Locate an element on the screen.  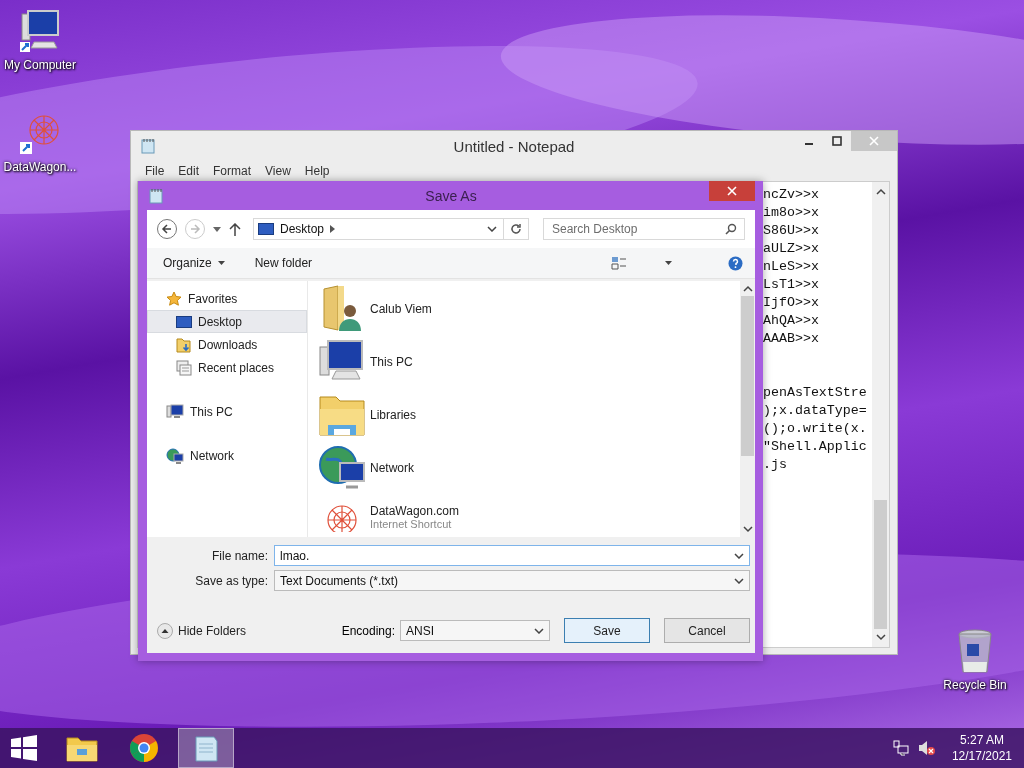
save-button: Save is located at coordinates (607, 630).